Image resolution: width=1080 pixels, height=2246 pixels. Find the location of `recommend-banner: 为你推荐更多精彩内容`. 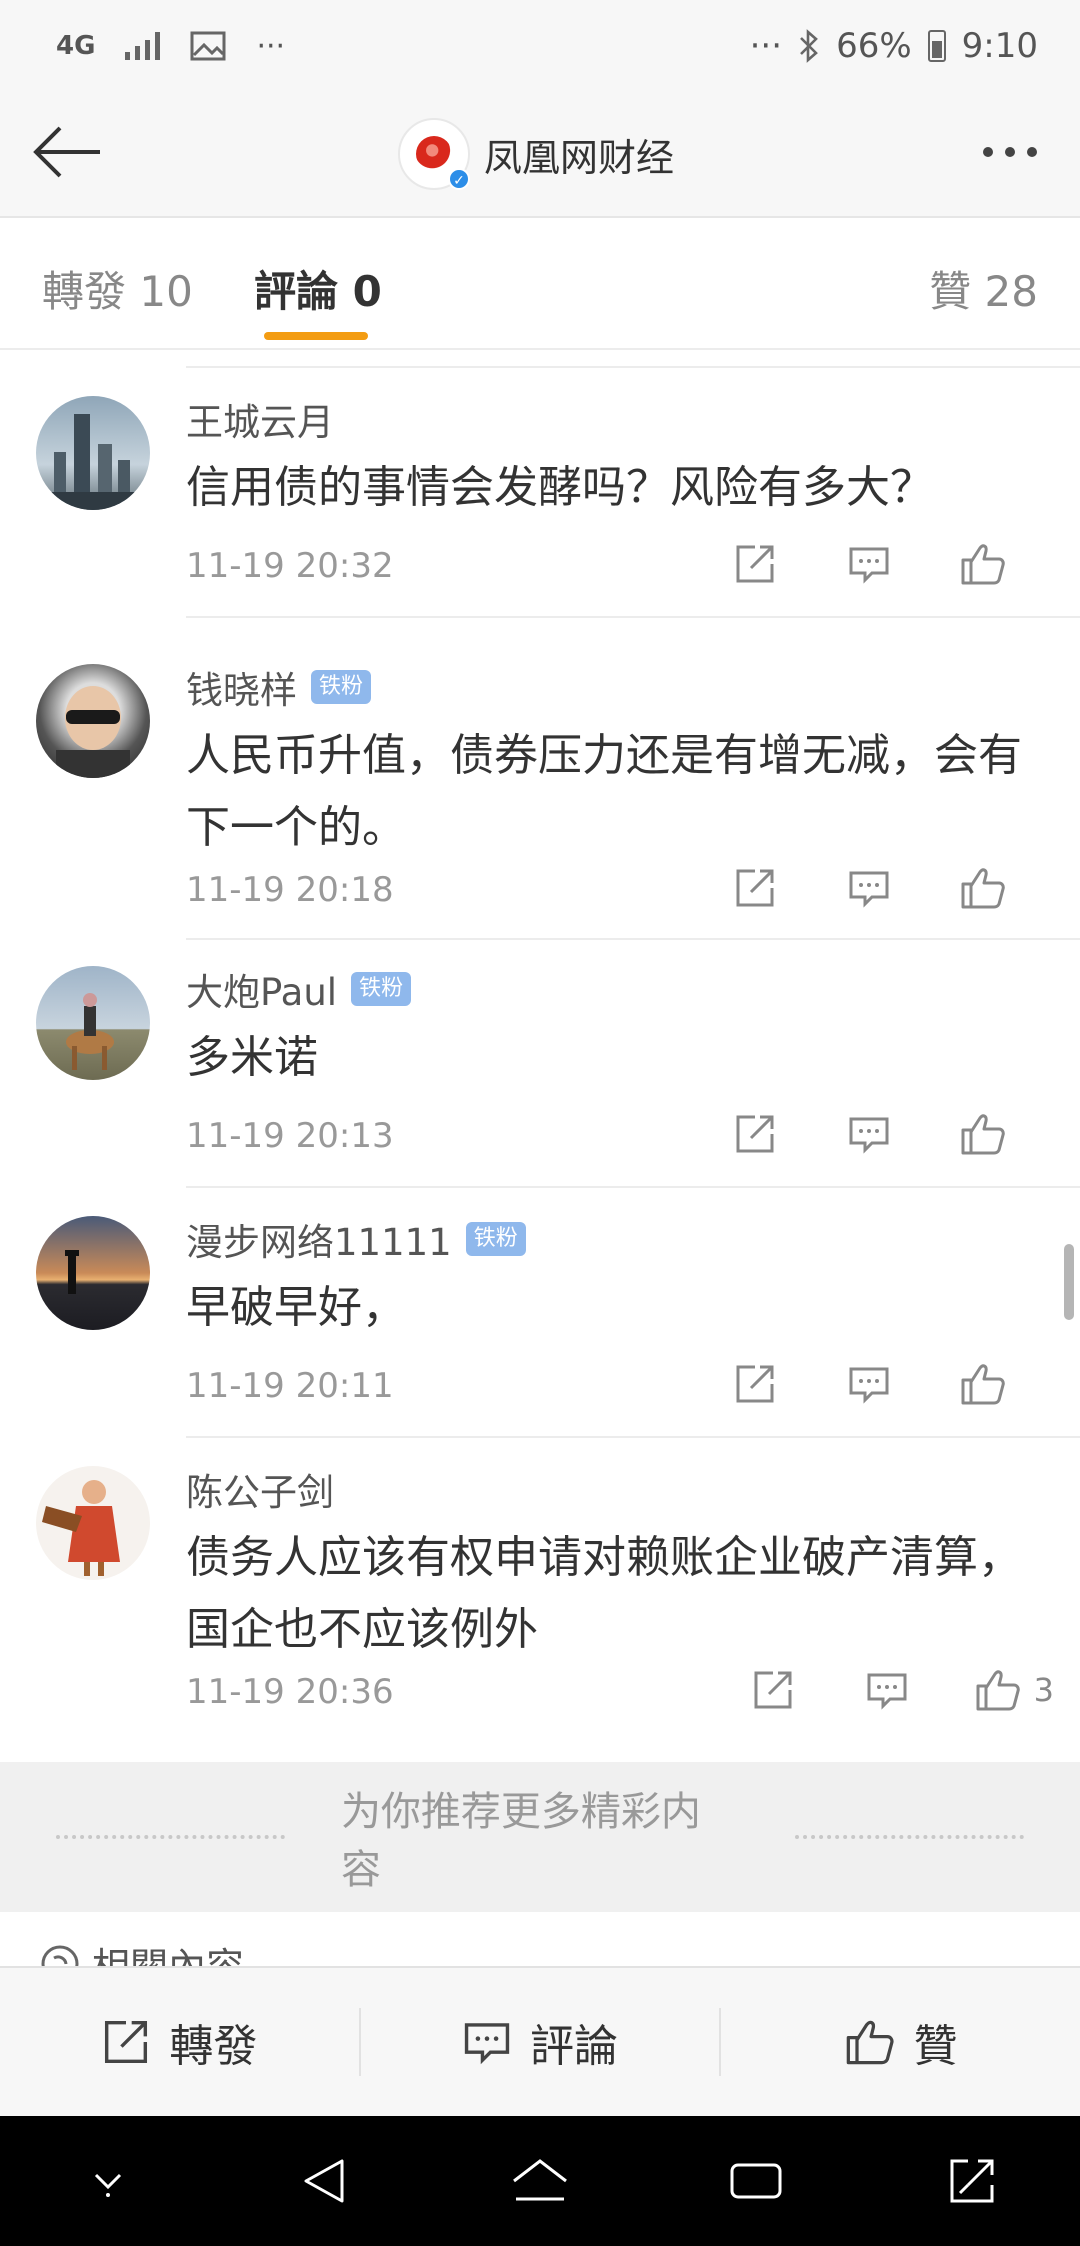

recommend-banner: 为你推荐更多精彩内容 is located at coordinates (540, 1837).